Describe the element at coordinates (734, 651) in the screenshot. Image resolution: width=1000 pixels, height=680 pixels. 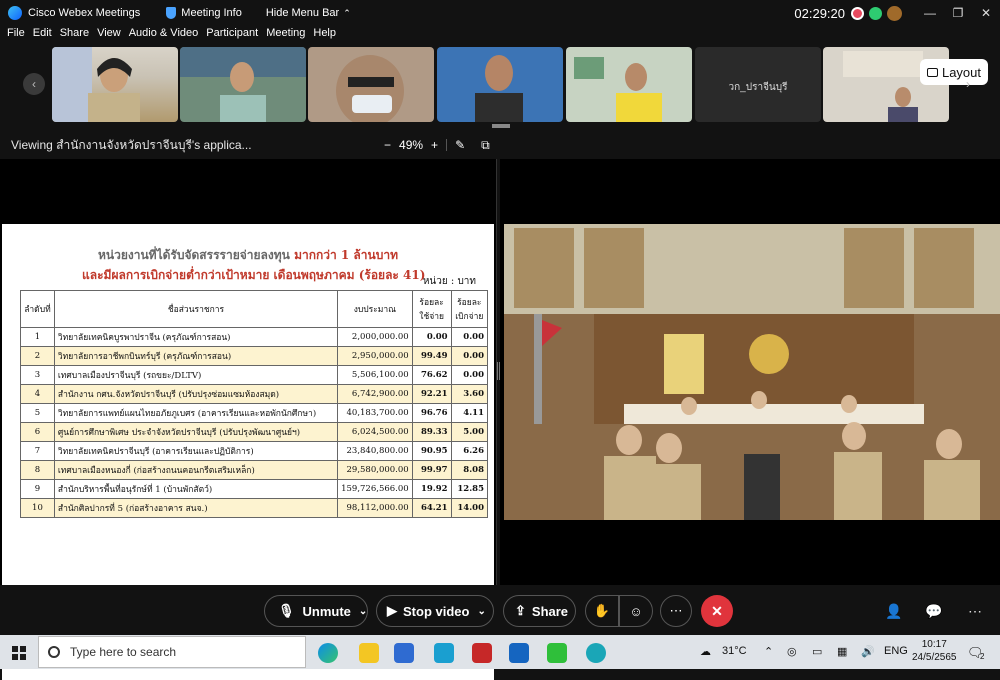
I see `temperature: 31°C` at that location.